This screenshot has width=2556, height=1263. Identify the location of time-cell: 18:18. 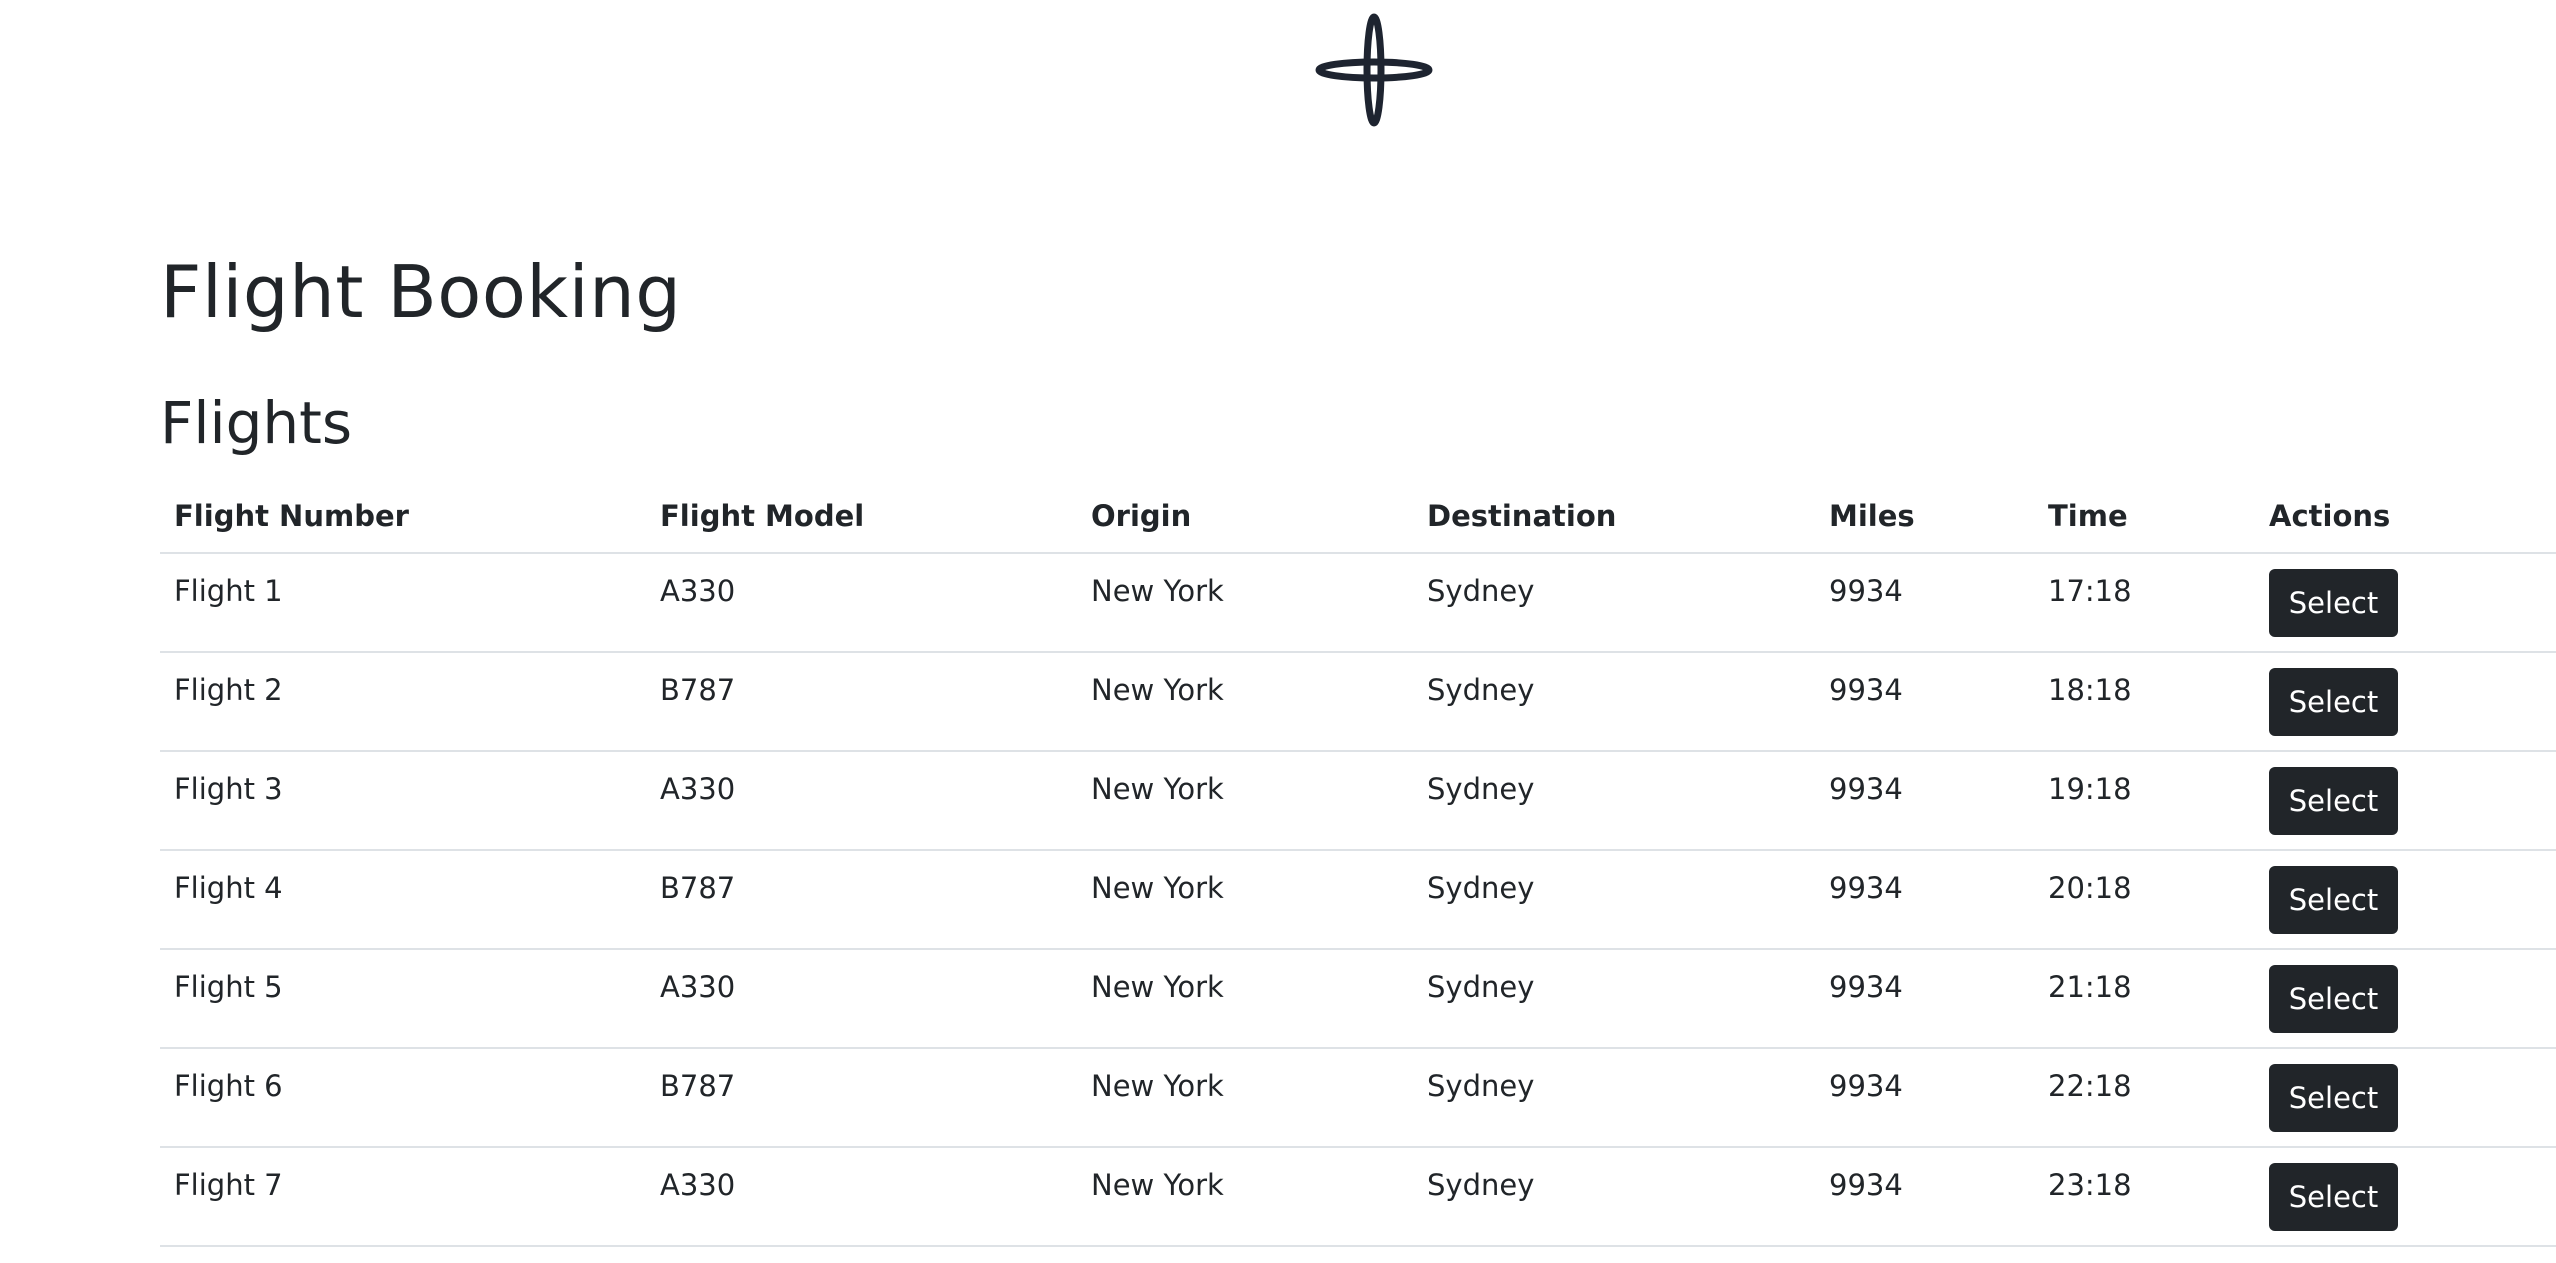
(2144, 702).